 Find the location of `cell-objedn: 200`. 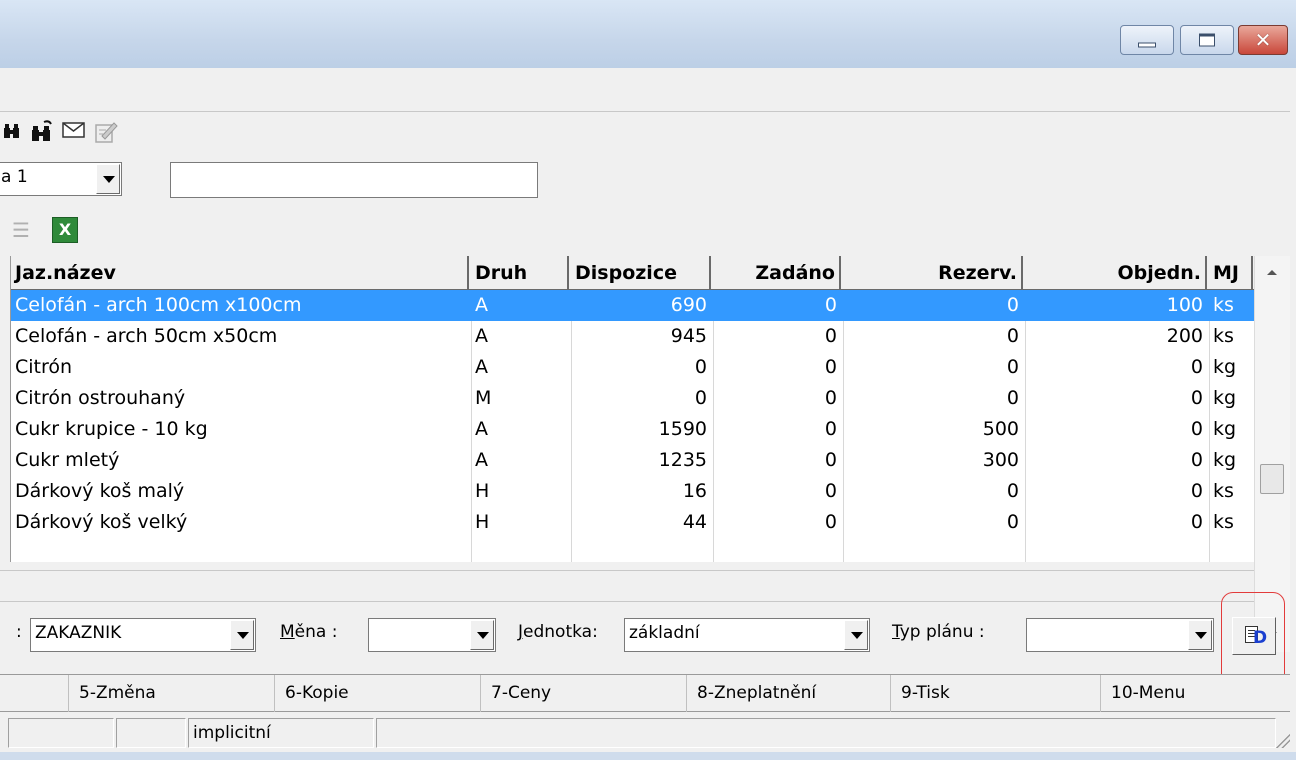

cell-objedn: 200 is located at coordinates (1184, 336).